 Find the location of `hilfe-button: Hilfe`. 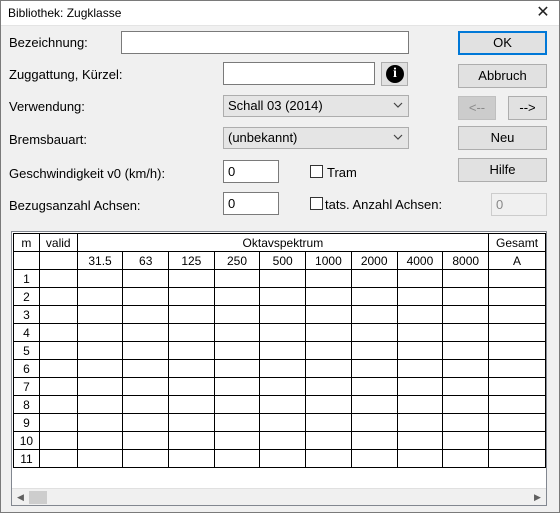

hilfe-button: Hilfe is located at coordinates (502, 170).